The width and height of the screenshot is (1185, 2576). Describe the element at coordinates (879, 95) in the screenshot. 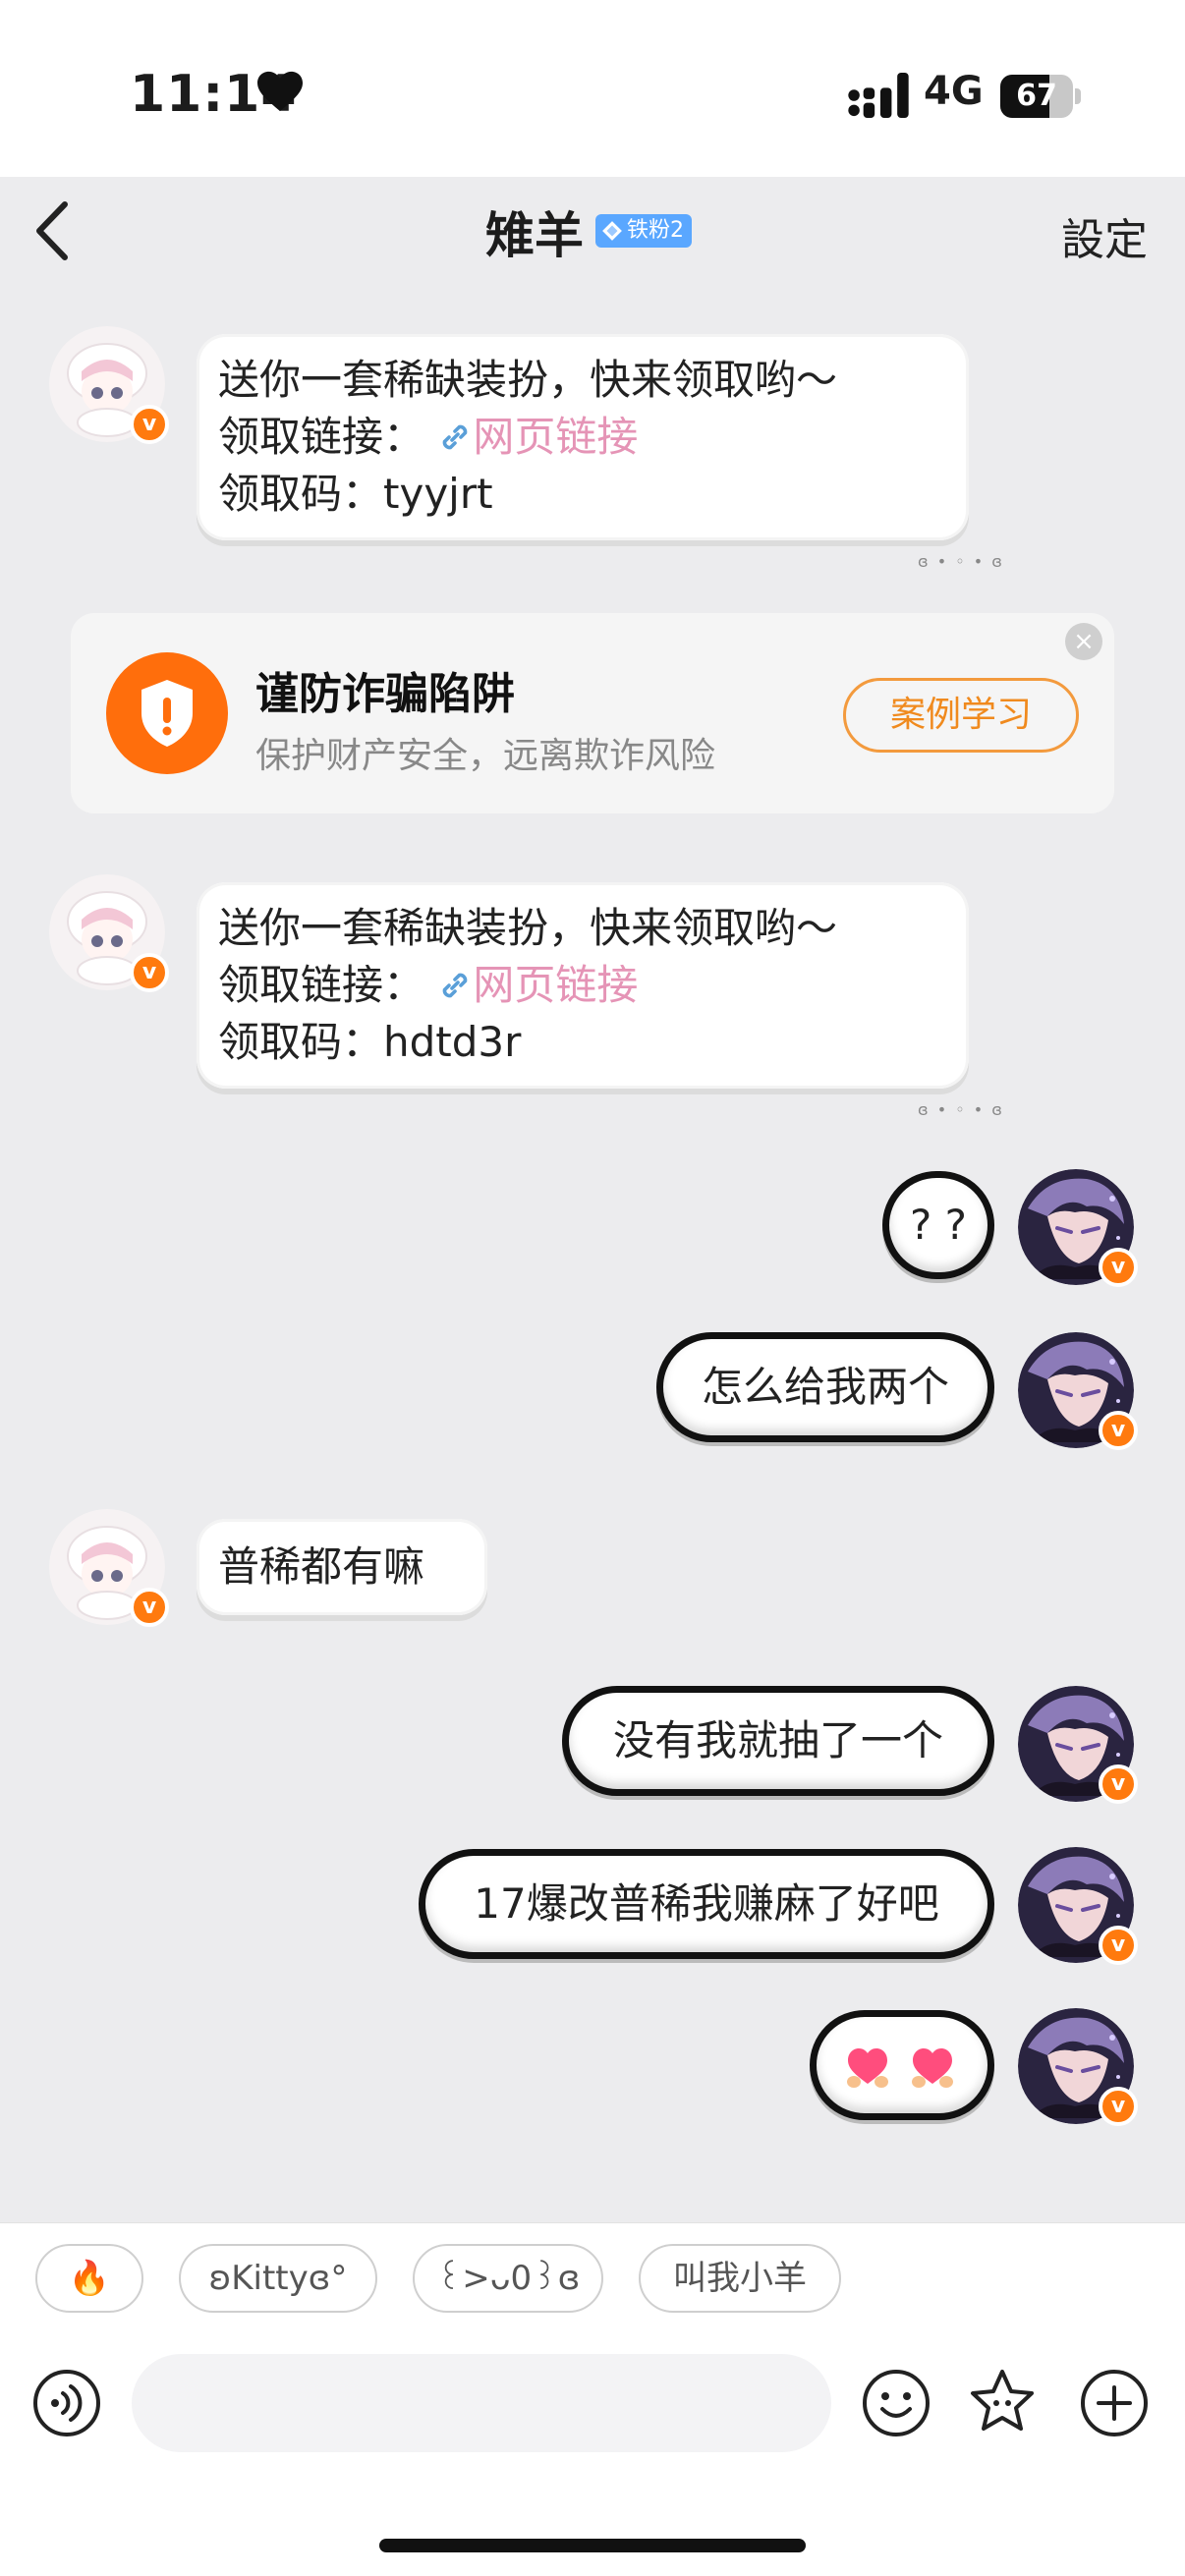

I see `signal-icon` at that location.